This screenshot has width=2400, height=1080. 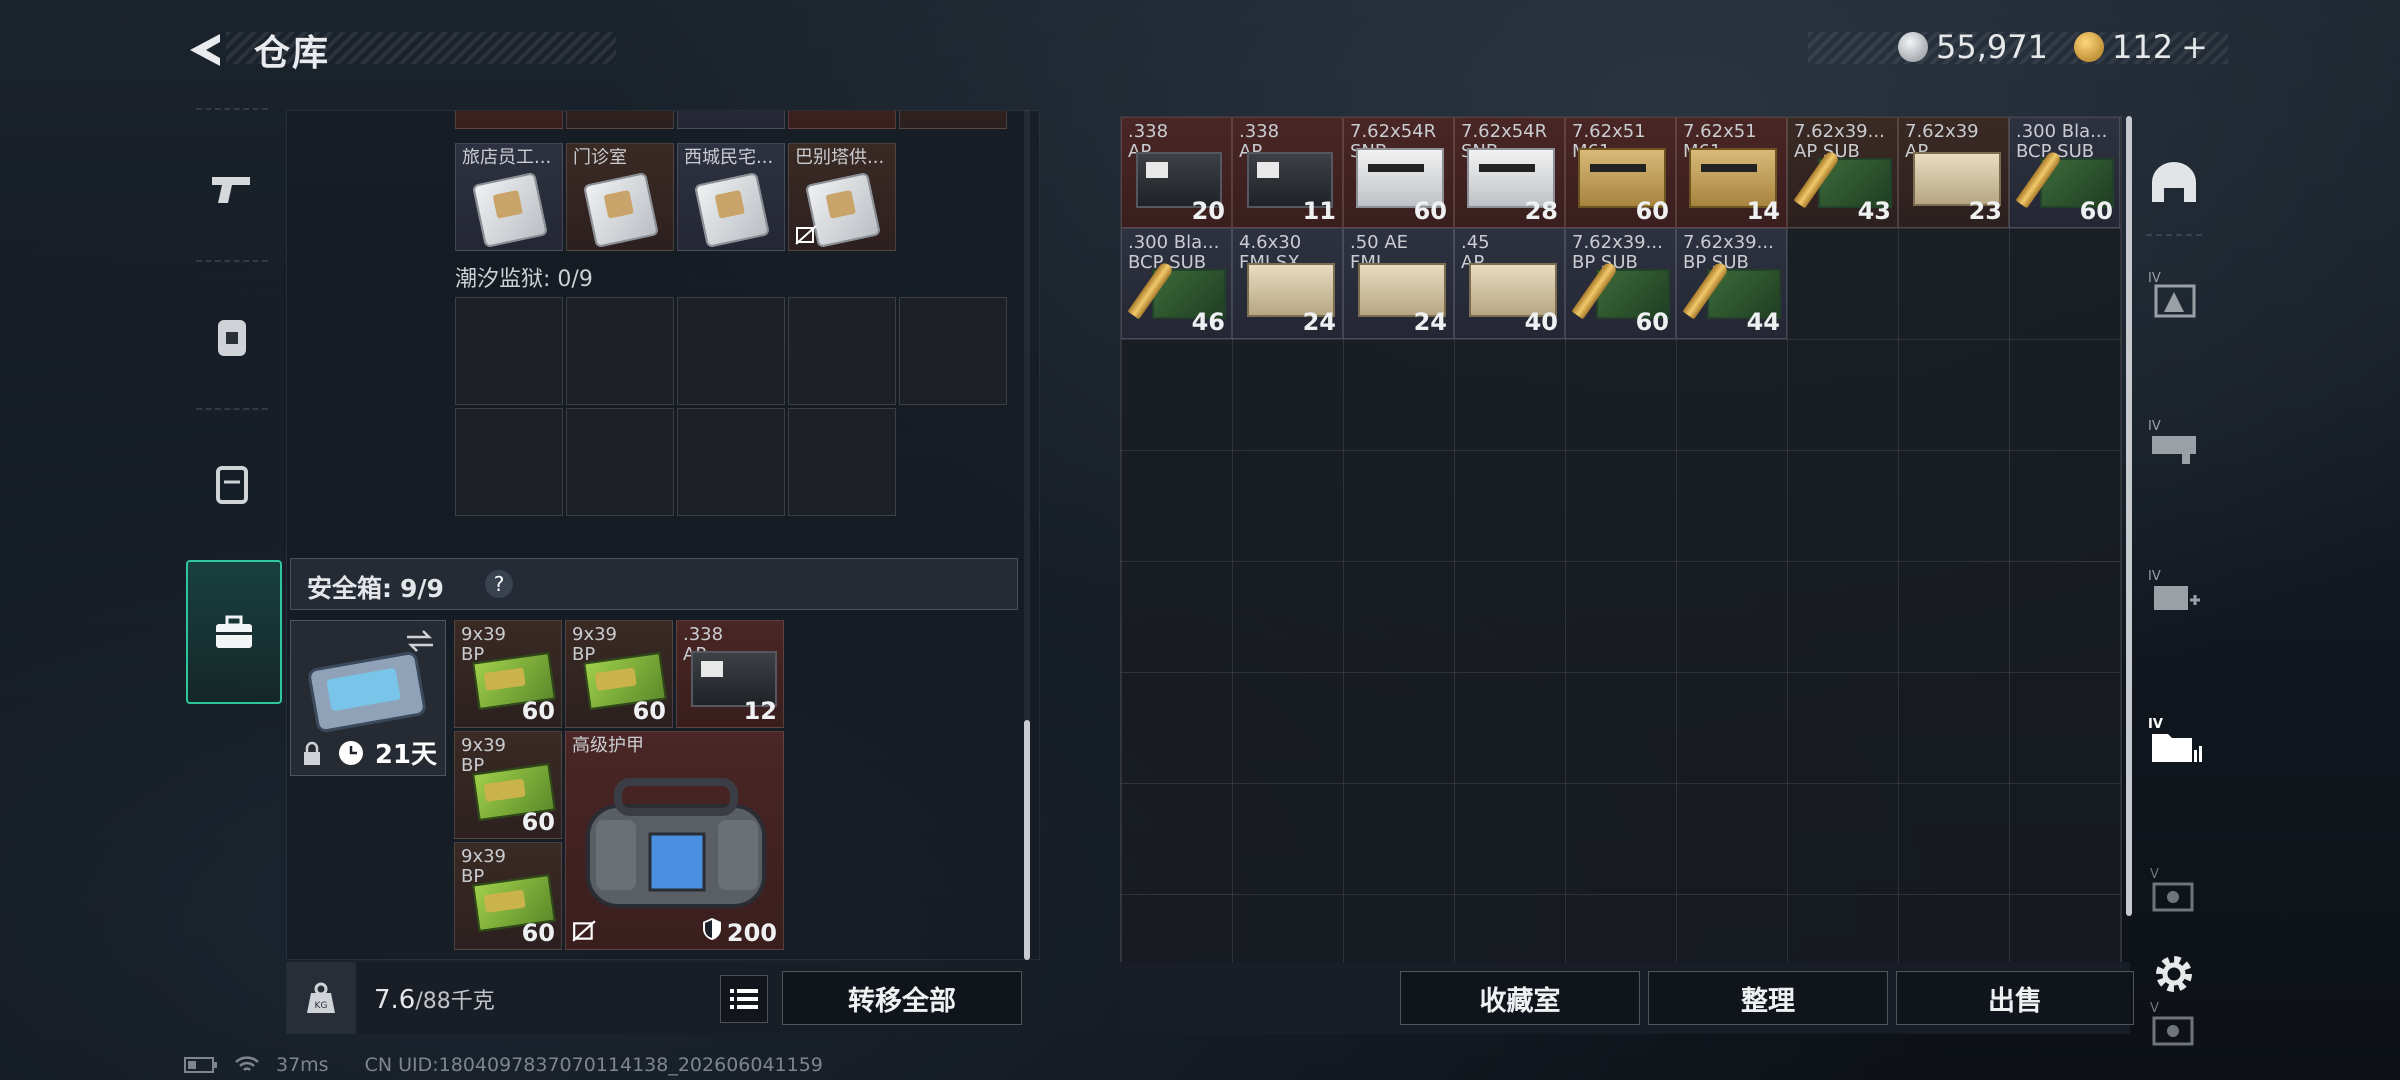 What do you see at coordinates (1208, 322) in the screenshot?
I see `stash-item-qty: 46` at bounding box center [1208, 322].